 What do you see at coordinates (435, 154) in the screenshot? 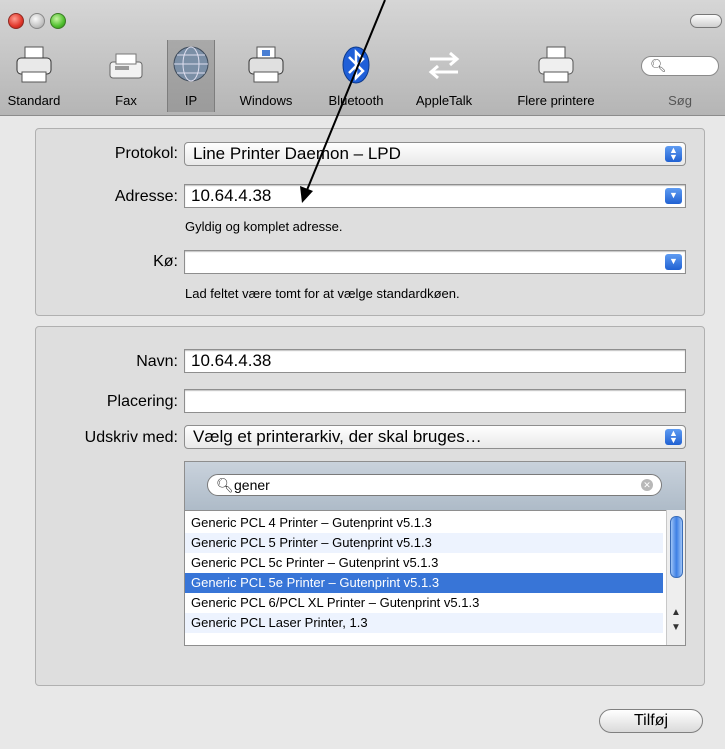
I see `protocol-popup: Line Printer Daemon – LPD ▲ ▼` at bounding box center [435, 154].